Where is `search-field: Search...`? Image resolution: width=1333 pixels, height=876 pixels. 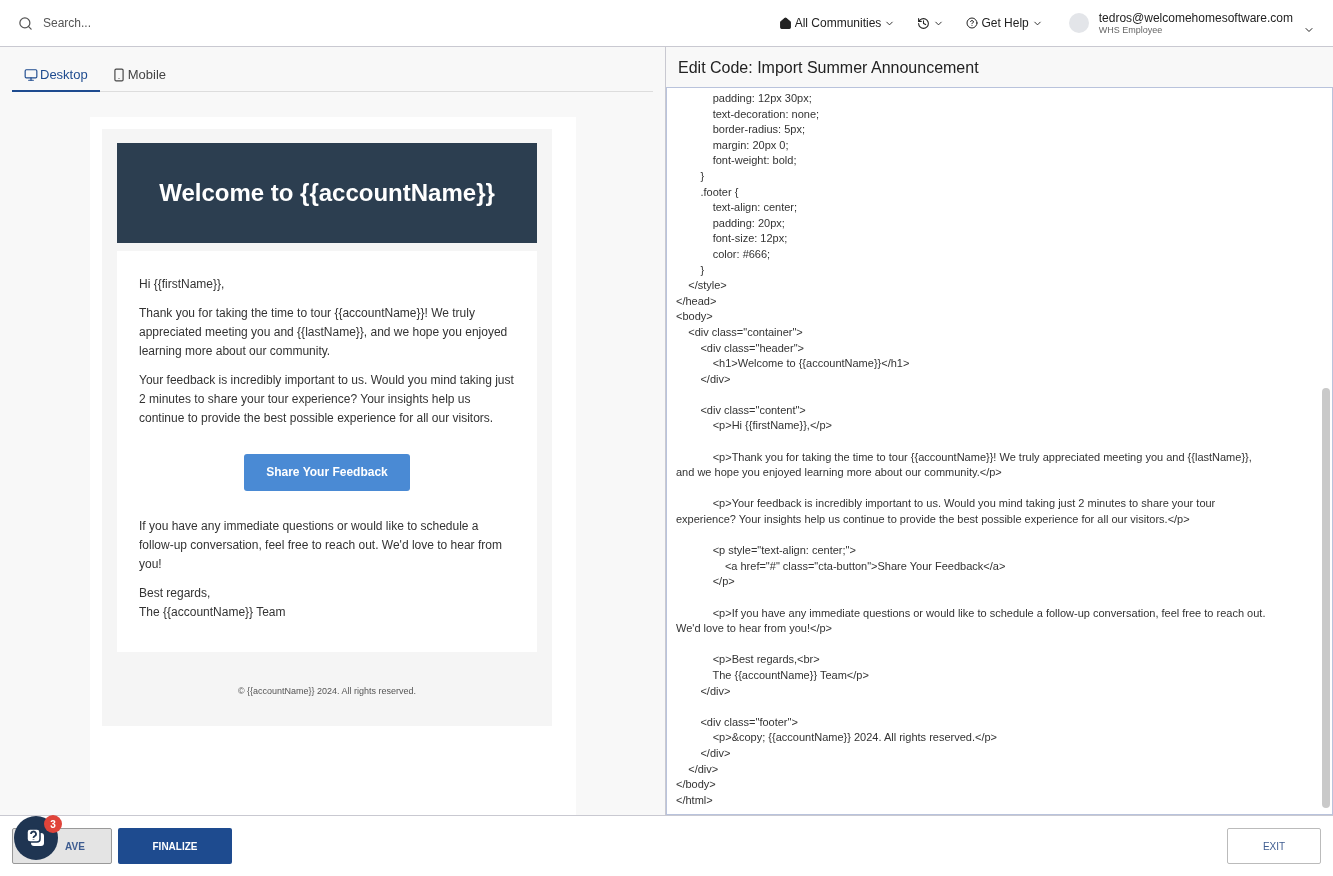 search-field: Search... is located at coordinates (398, 23).